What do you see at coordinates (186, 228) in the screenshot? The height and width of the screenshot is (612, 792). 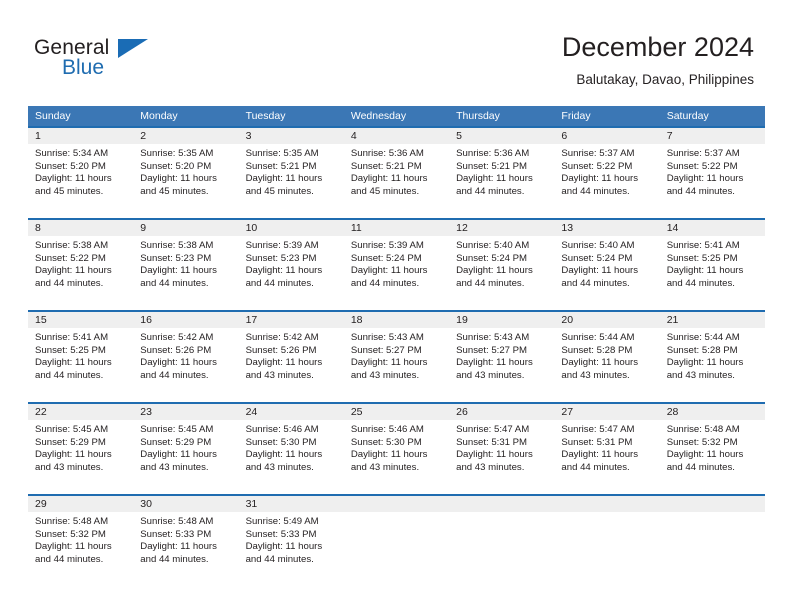 I see `day-number: 9` at bounding box center [186, 228].